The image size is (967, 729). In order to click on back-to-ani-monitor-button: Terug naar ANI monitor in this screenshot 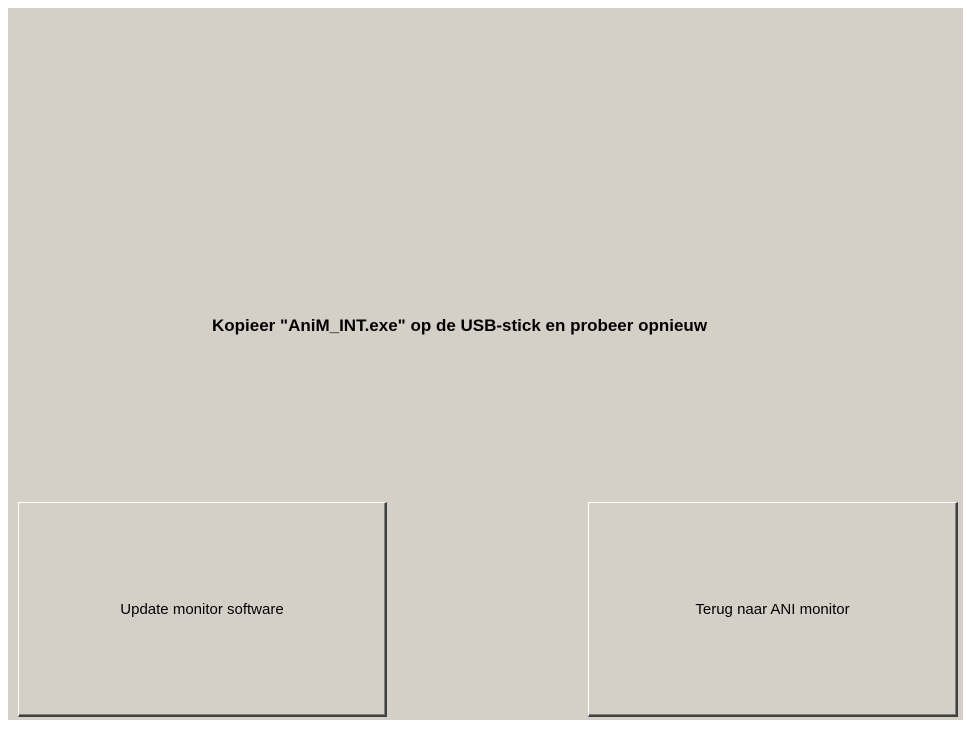, I will do `click(773, 609)`.